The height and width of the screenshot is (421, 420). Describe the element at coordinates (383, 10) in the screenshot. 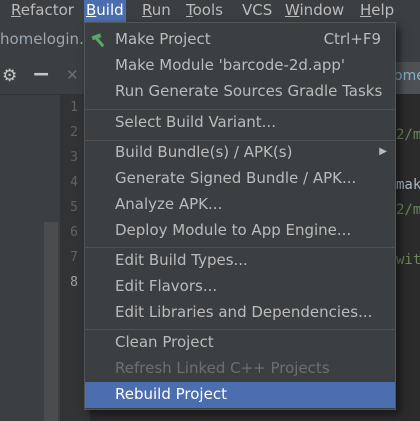

I see `menu-help-label: elp` at that location.